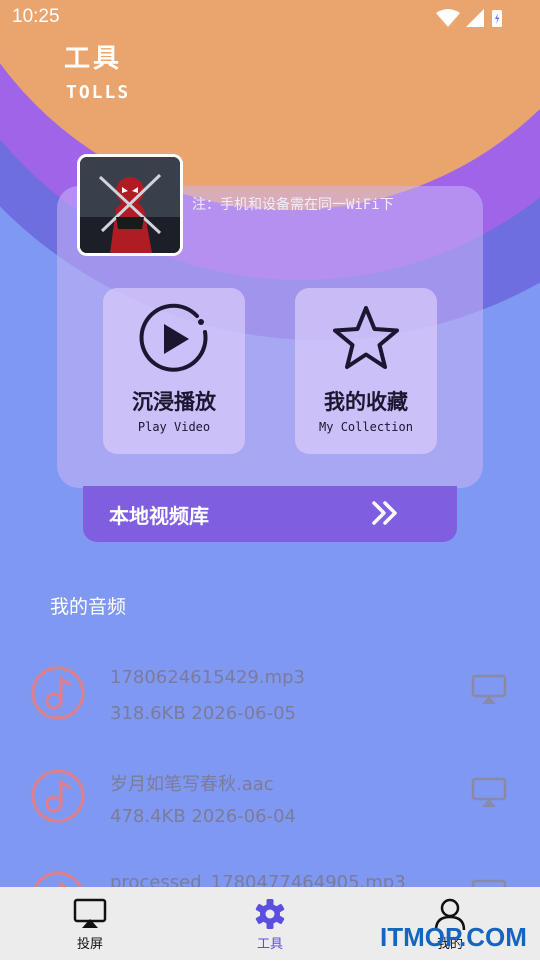 The width and height of the screenshot is (540, 970). I want to click on star-icon, so click(366, 337).